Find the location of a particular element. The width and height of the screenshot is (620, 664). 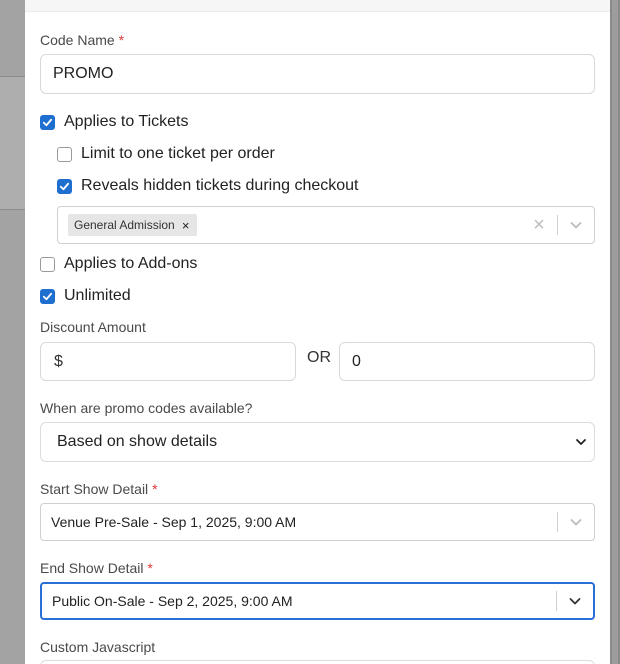

custom-js-label: Custom Javascript is located at coordinates (98, 647).